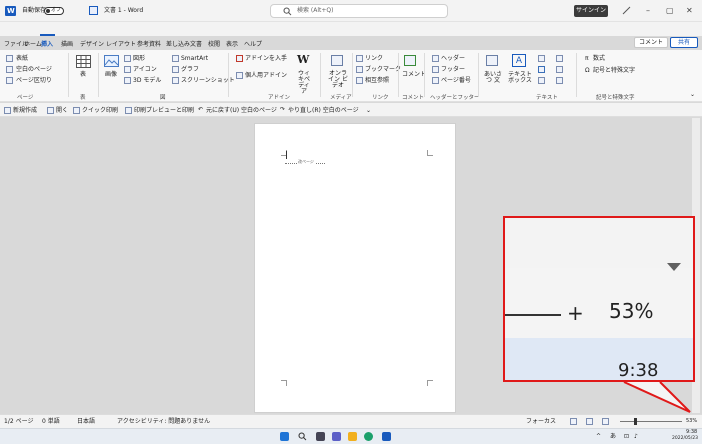  I want to click on open-button: 開く, so click(62, 111).